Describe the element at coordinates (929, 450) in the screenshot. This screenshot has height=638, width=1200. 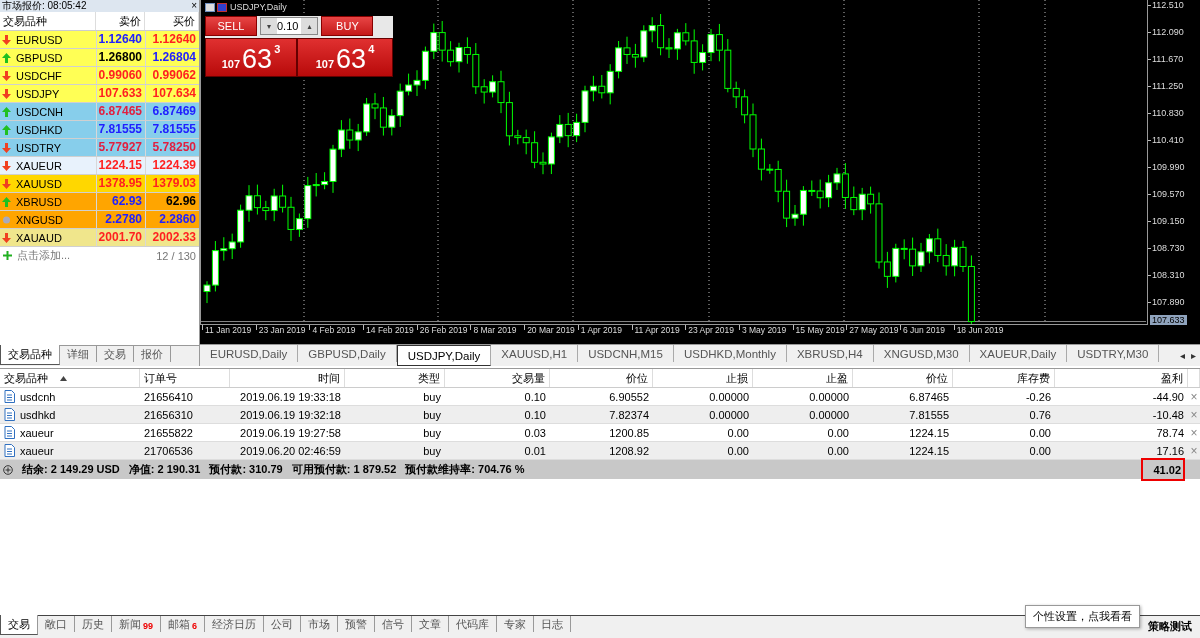
I see `table-cell: 1224.15` at that location.